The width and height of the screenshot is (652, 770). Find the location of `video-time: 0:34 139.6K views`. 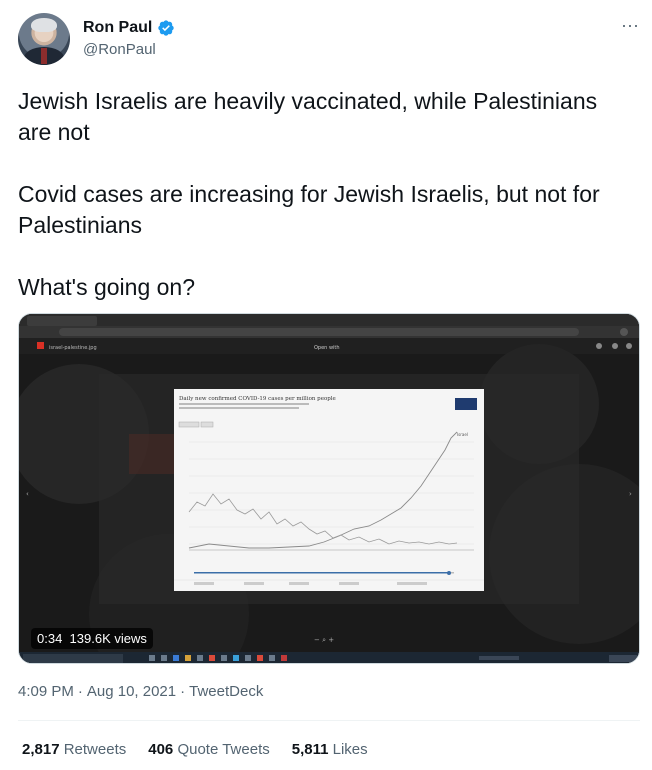

video-time: 0:34 139.6K views is located at coordinates (92, 638).